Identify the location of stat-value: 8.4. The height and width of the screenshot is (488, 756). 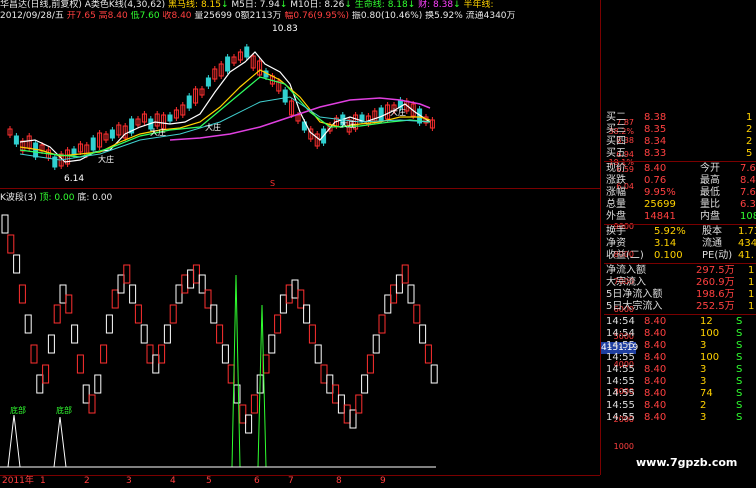
(748, 180).